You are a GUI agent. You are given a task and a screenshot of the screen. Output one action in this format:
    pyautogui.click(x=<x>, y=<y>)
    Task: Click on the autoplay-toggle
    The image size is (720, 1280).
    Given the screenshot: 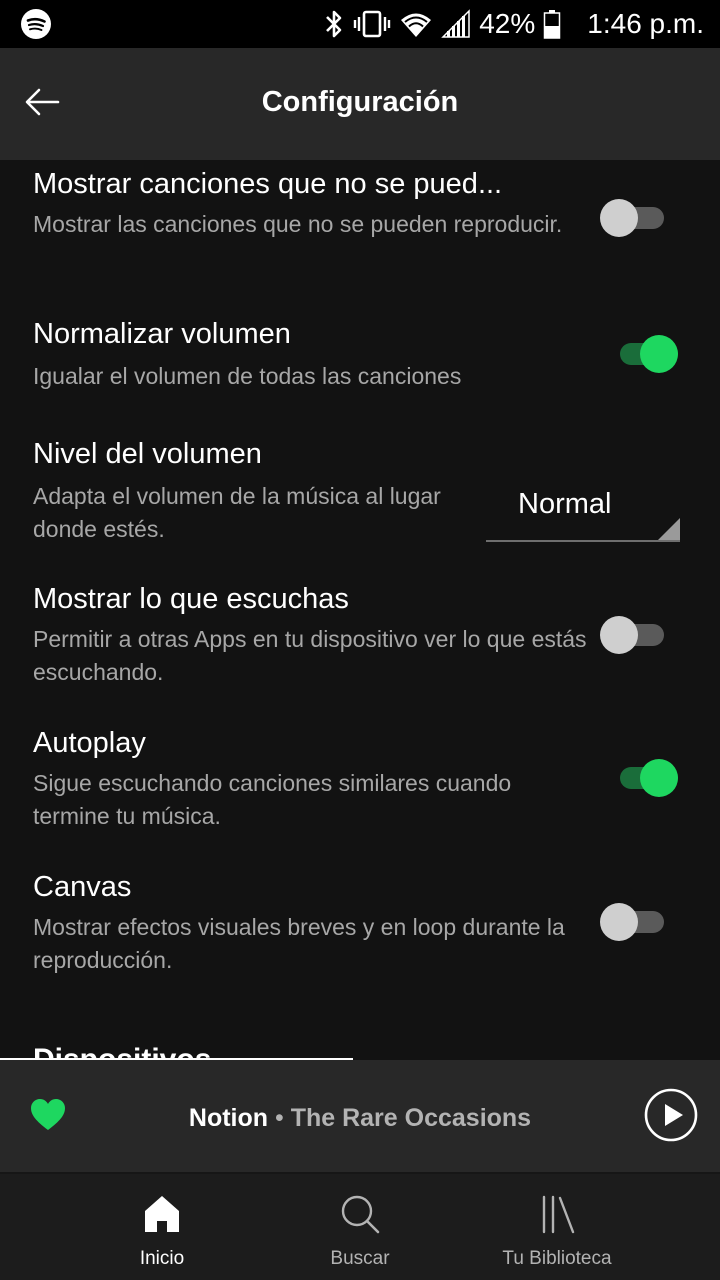 What is the action you would take?
    pyautogui.click(x=647, y=777)
    